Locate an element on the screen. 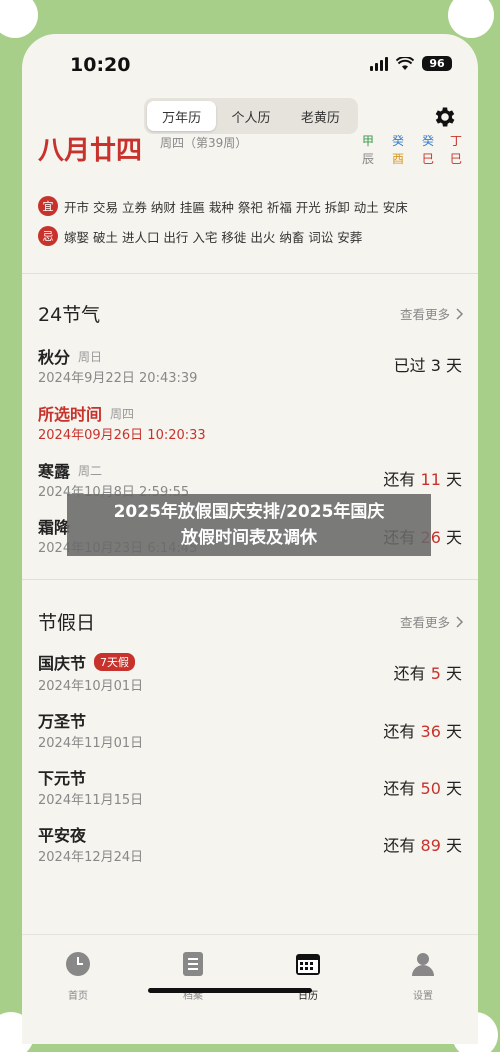  countdown-days: 5 is located at coordinates (435, 673).